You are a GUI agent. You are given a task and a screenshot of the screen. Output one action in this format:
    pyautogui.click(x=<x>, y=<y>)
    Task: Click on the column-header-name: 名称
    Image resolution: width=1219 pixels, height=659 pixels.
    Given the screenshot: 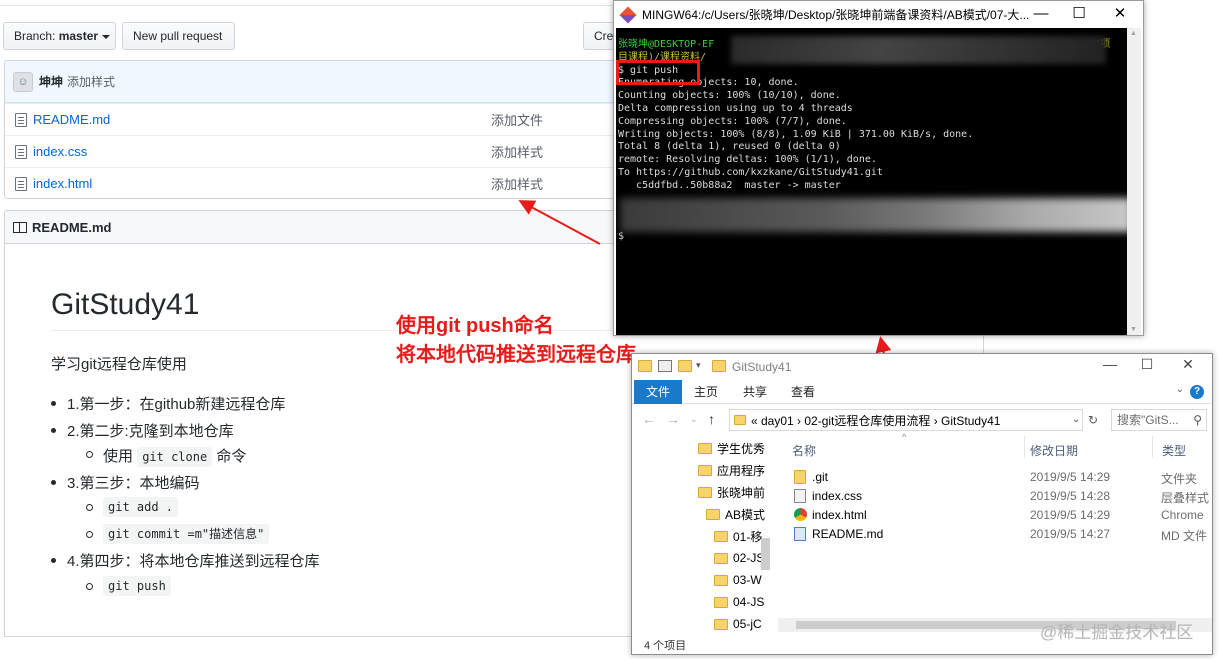 What is the action you would take?
    pyautogui.click(x=804, y=450)
    